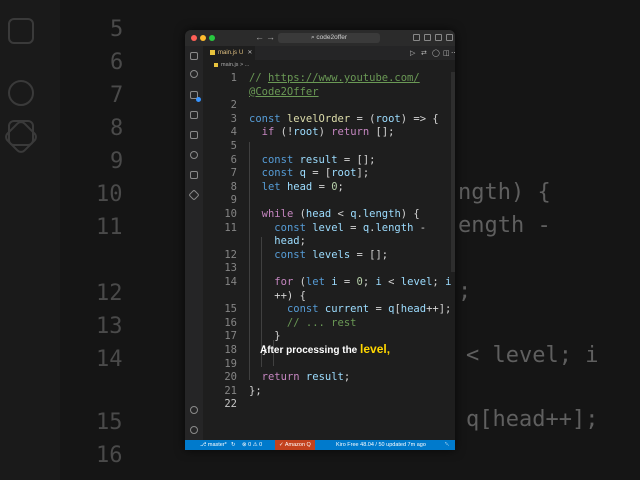 The image size is (640, 480). Describe the element at coordinates (284, 92) in the screenshot. I see `code-line: @Code2Offer` at that location.